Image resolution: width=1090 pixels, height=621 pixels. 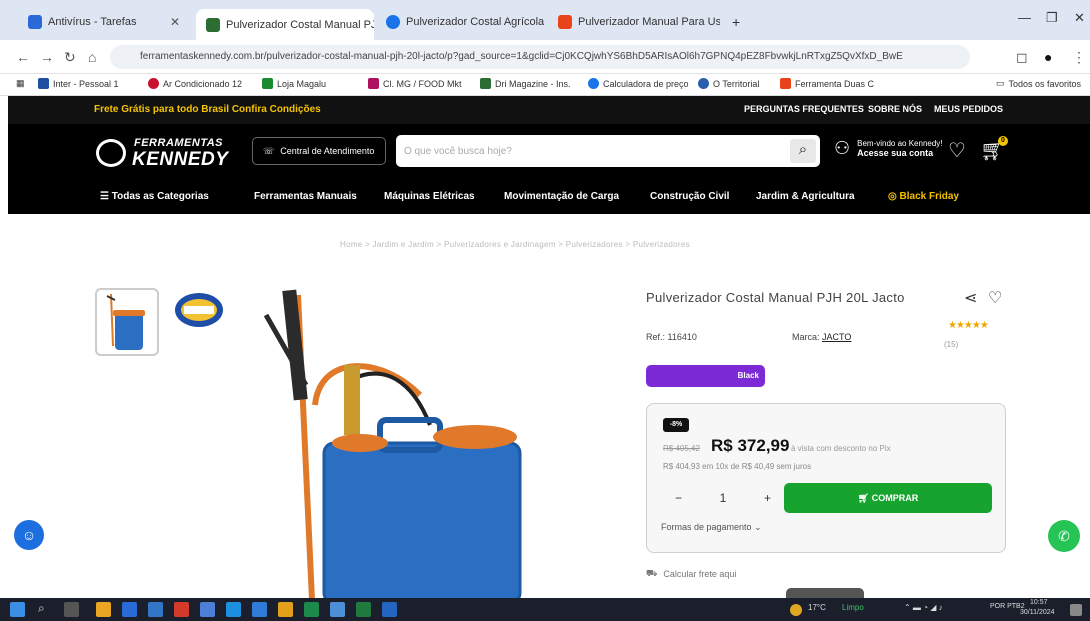 I want to click on category-garden: Jardim & Agricultura, so click(x=805, y=196).